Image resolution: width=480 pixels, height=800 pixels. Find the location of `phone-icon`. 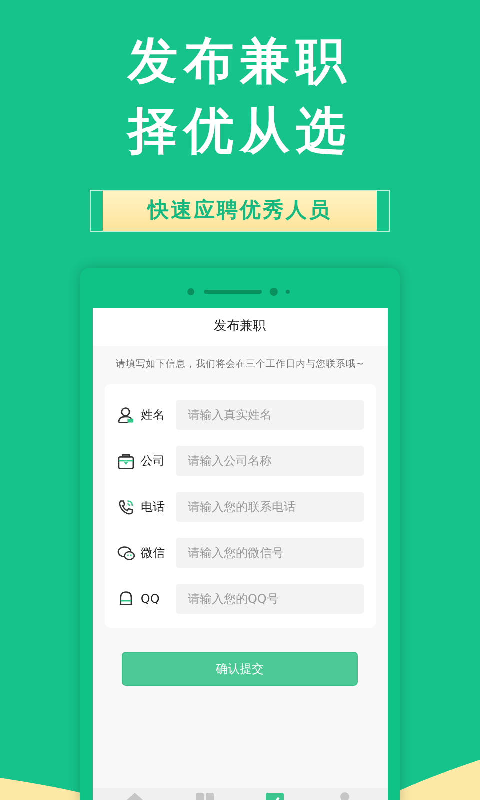

phone-icon is located at coordinates (125, 507).